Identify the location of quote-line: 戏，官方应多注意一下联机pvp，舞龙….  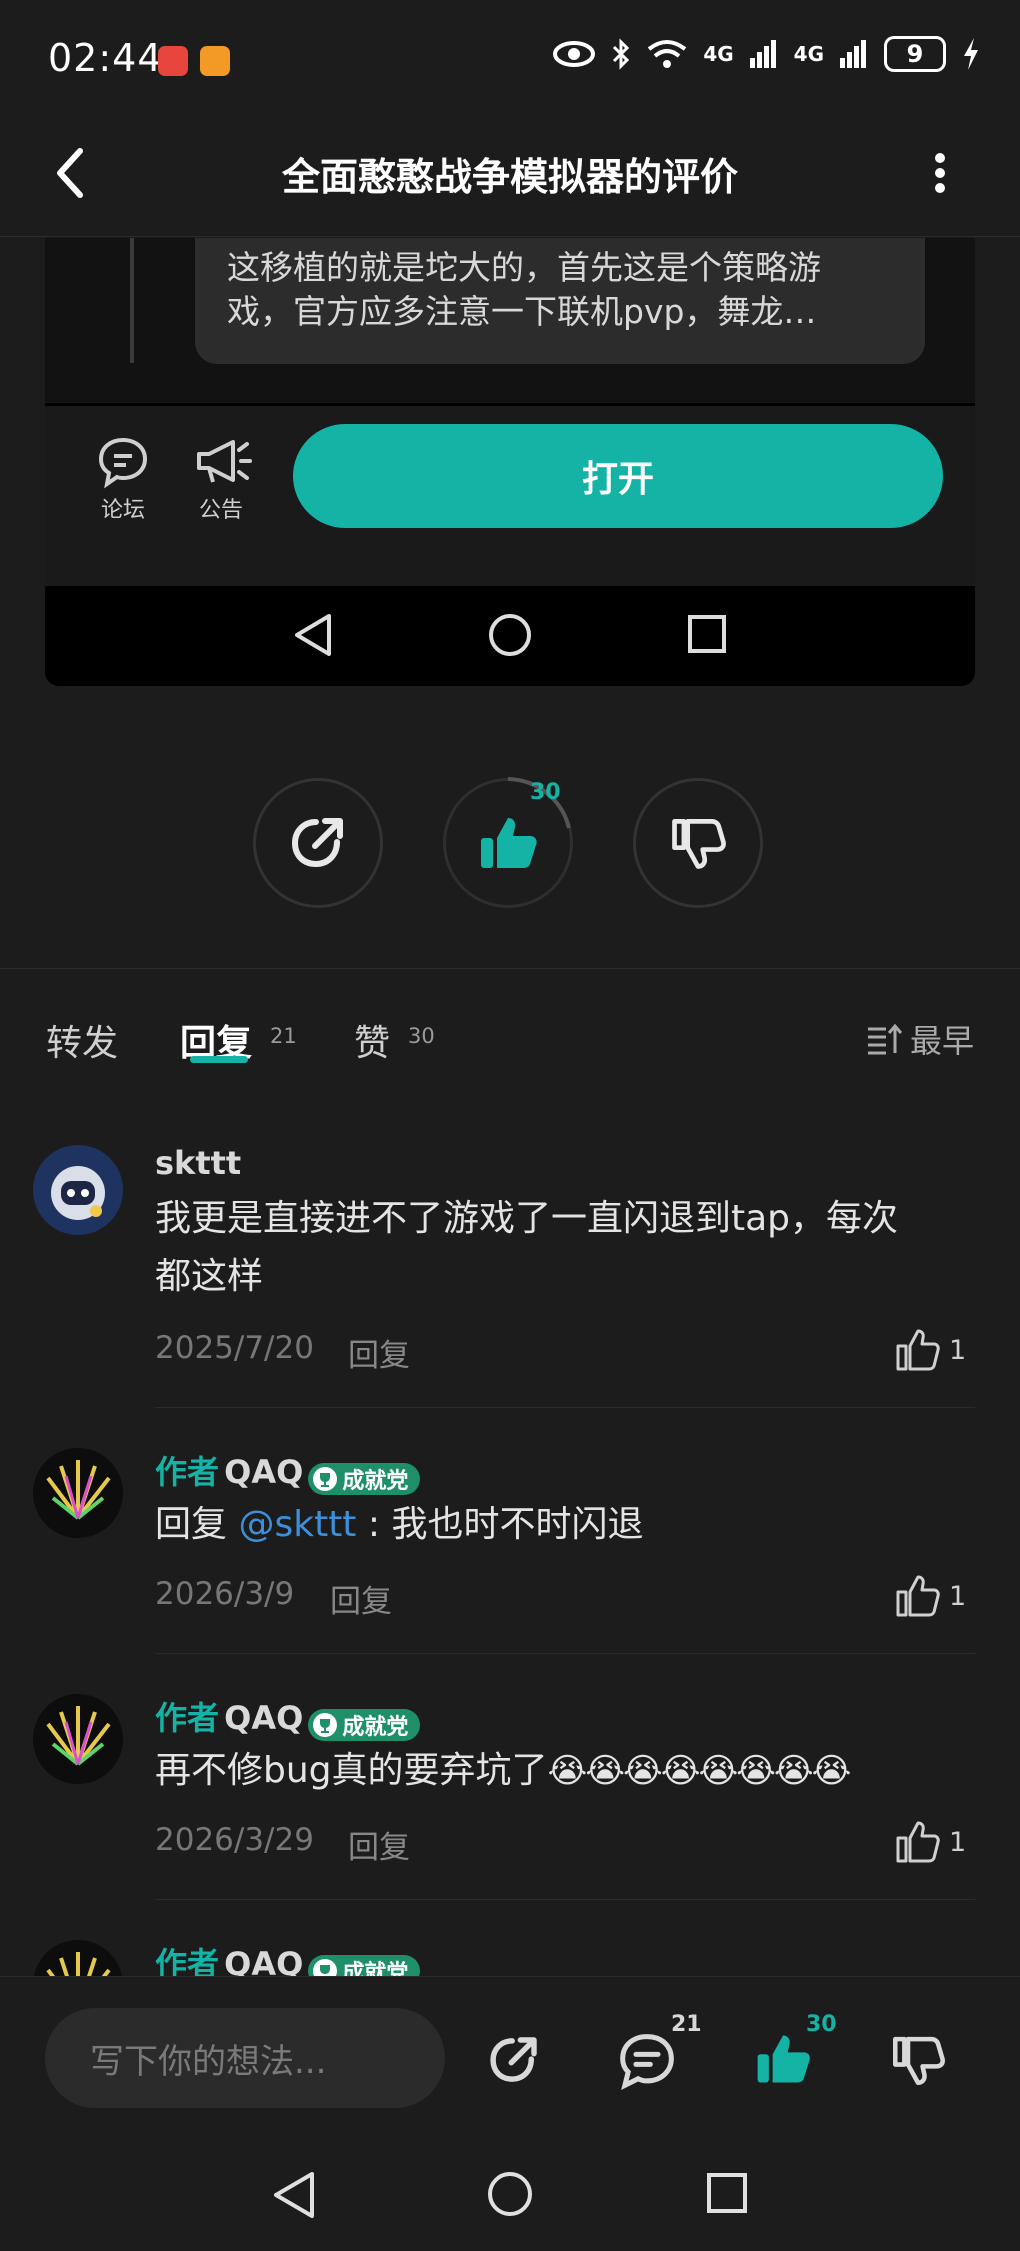
(522, 311).